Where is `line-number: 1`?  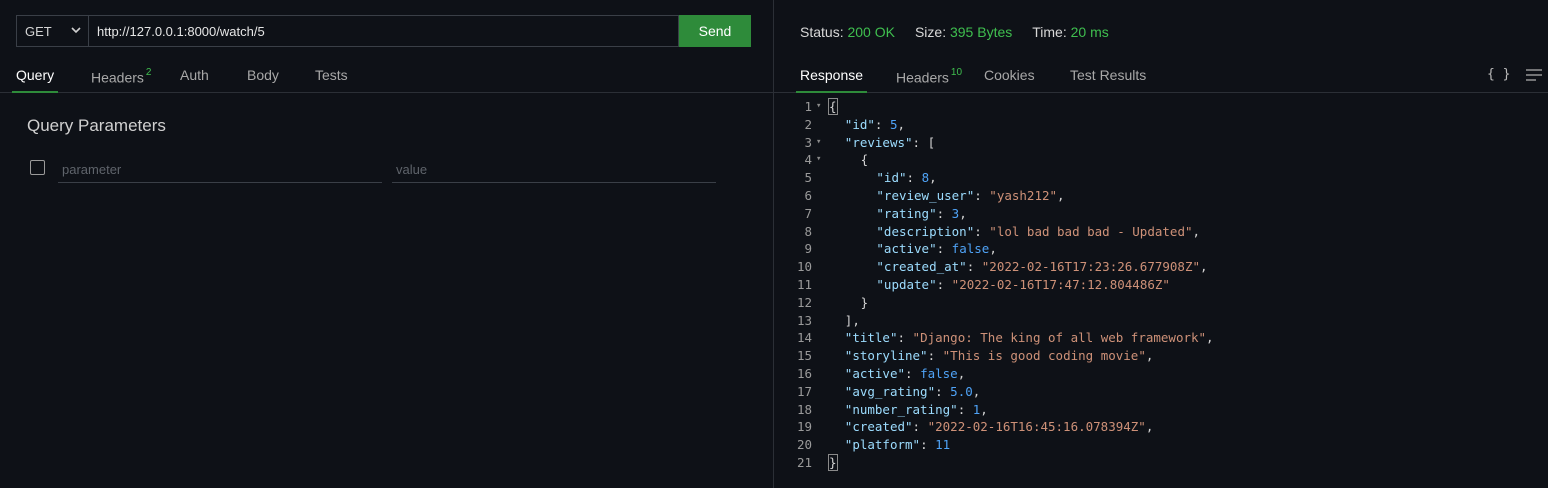 line-number: 1 is located at coordinates (808, 106).